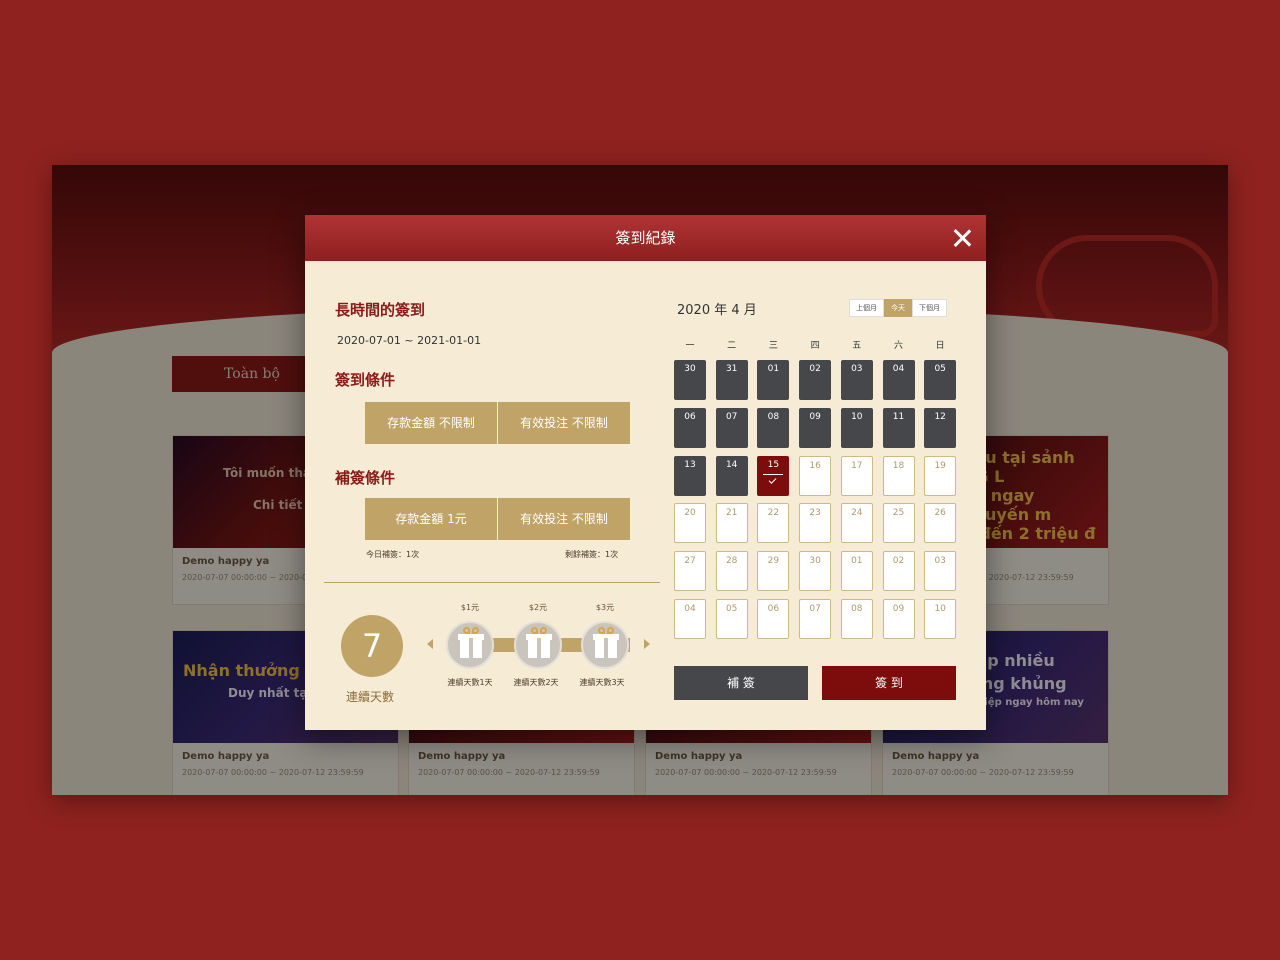 The width and height of the screenshot is (1280, 960). I want to click on calendar-day: 24, so click(856, 523).